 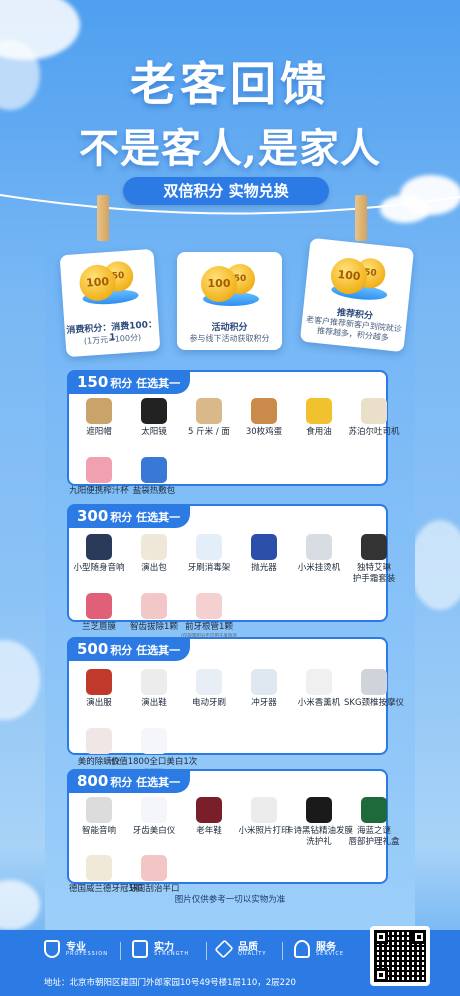 I want to click on feature-label-en: QUALITY, so click(x=252, y=954).